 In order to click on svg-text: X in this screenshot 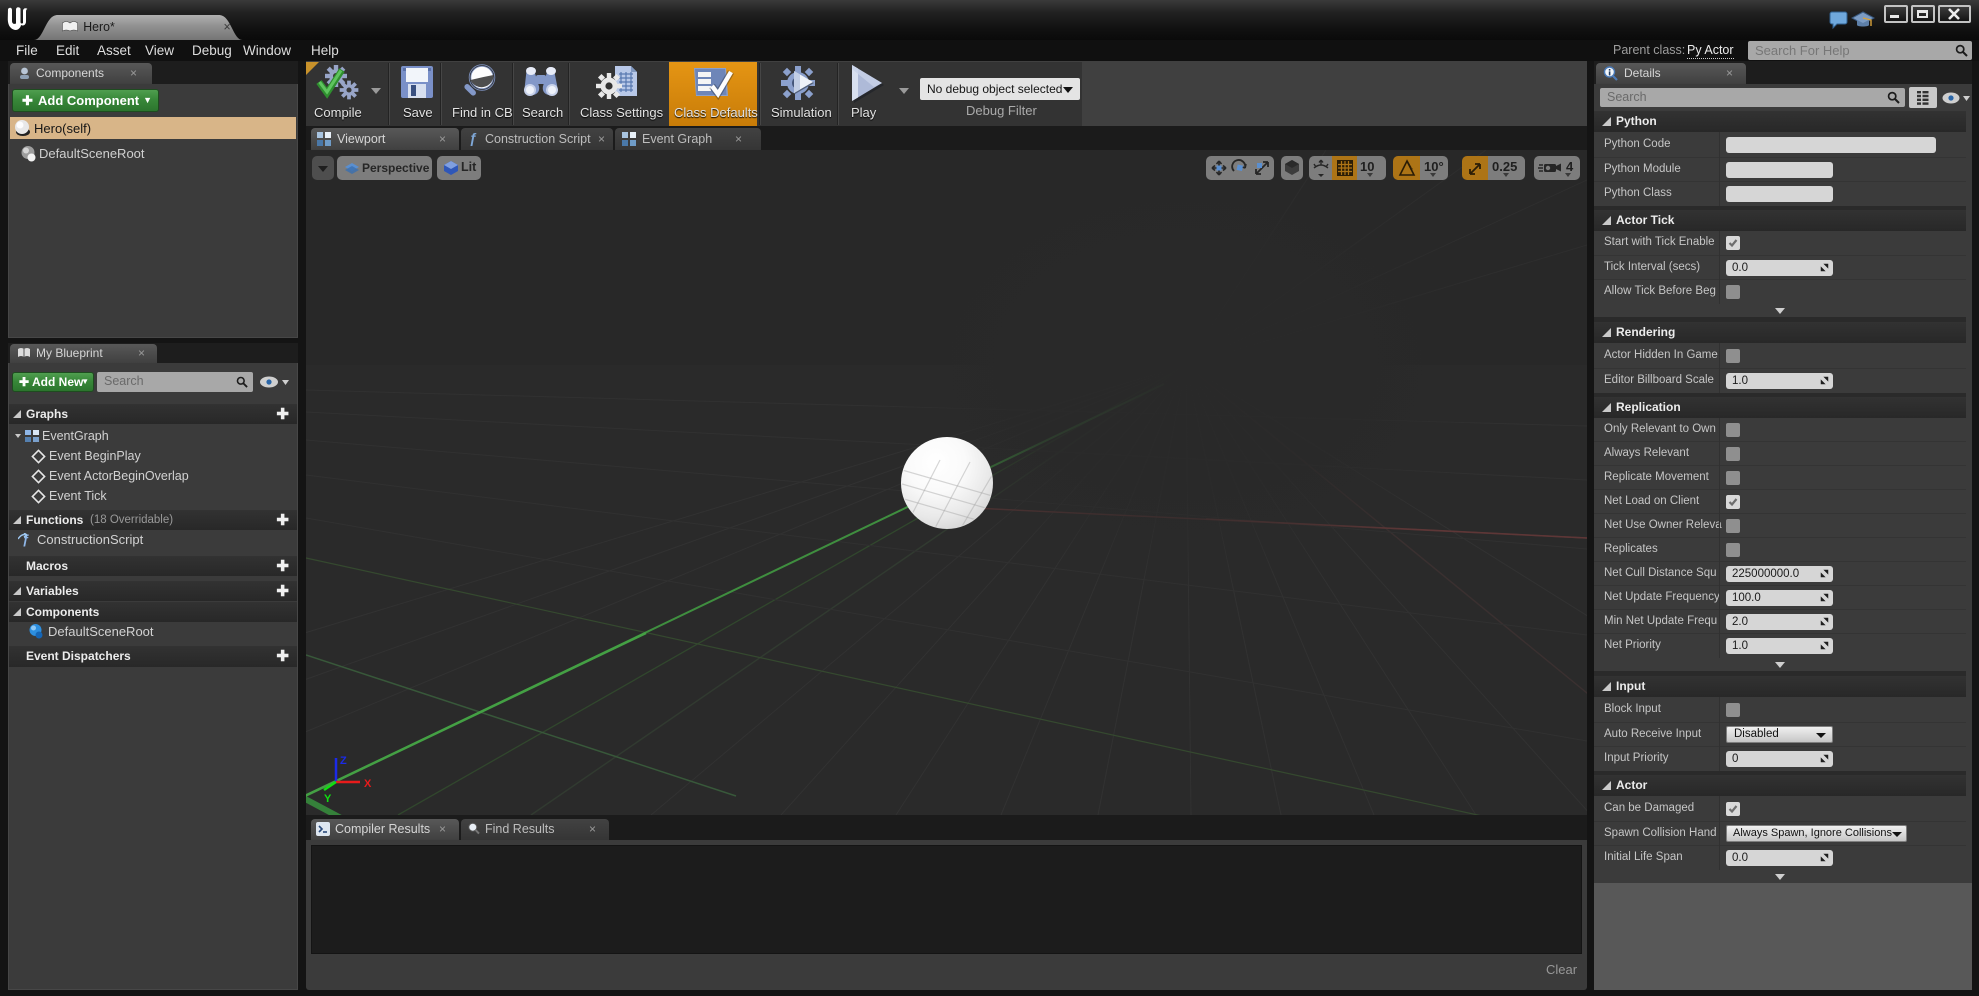, I will do `click(368, 784)`.